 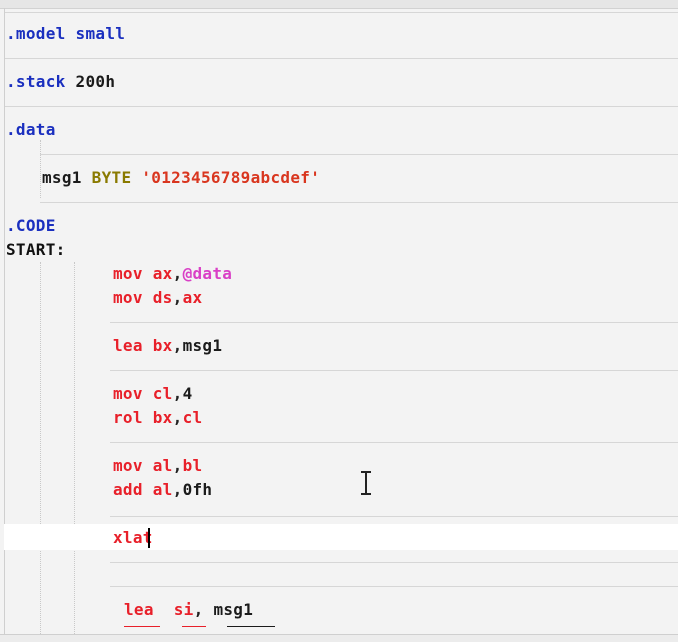 What do you see at coordinates (341, 537) in the screenshot?
I see `current-line-highlight` at bounding box center [341, 537].